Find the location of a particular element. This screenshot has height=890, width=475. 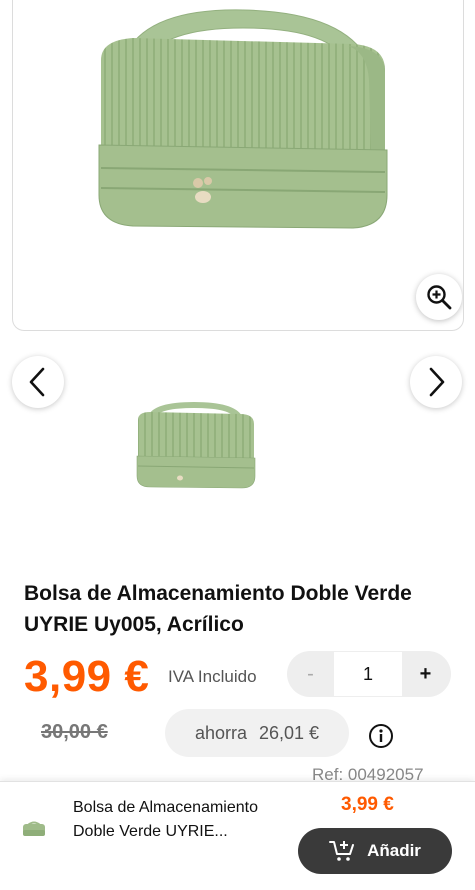

quantity-stepper: - + is located at coordinates (369, 674).